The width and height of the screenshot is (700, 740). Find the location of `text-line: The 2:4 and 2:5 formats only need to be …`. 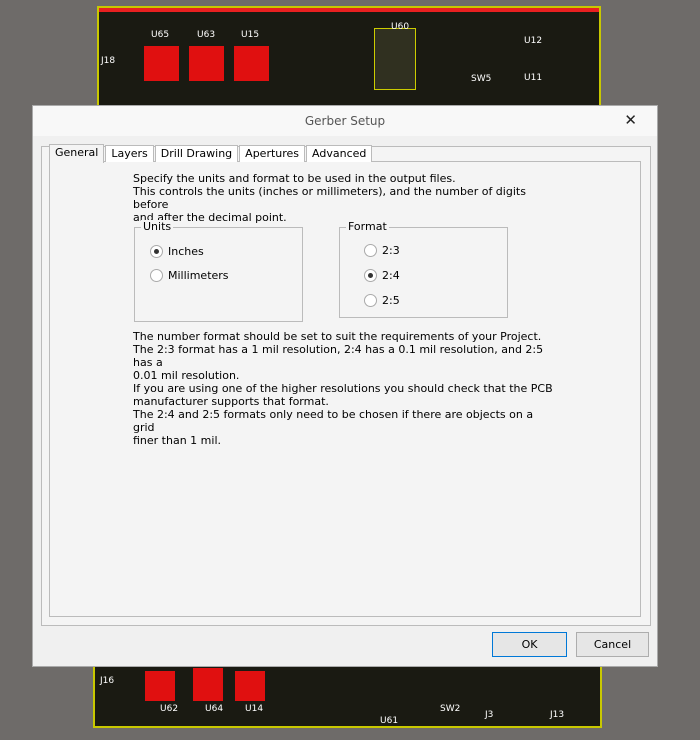

text-line: The 2:4 and 2:5 formats only need to be … is located at coordinates (333, 421).